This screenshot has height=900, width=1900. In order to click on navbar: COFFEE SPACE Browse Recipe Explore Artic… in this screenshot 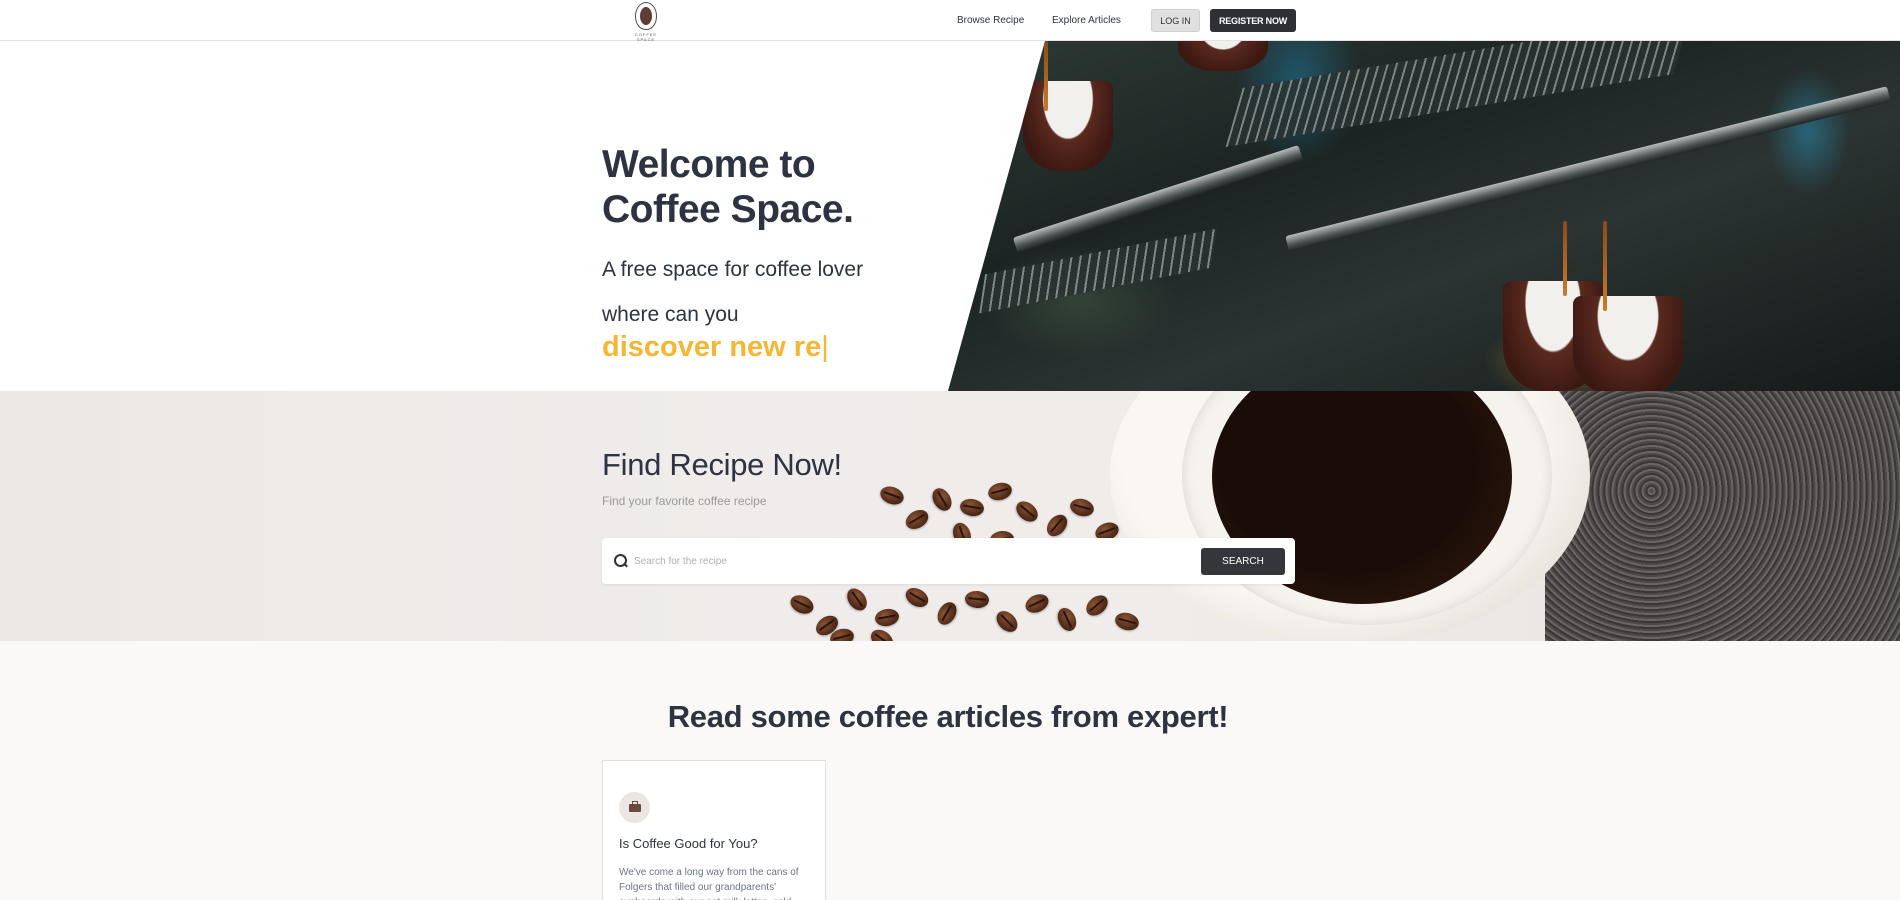, I will do `click(950, 21)`.